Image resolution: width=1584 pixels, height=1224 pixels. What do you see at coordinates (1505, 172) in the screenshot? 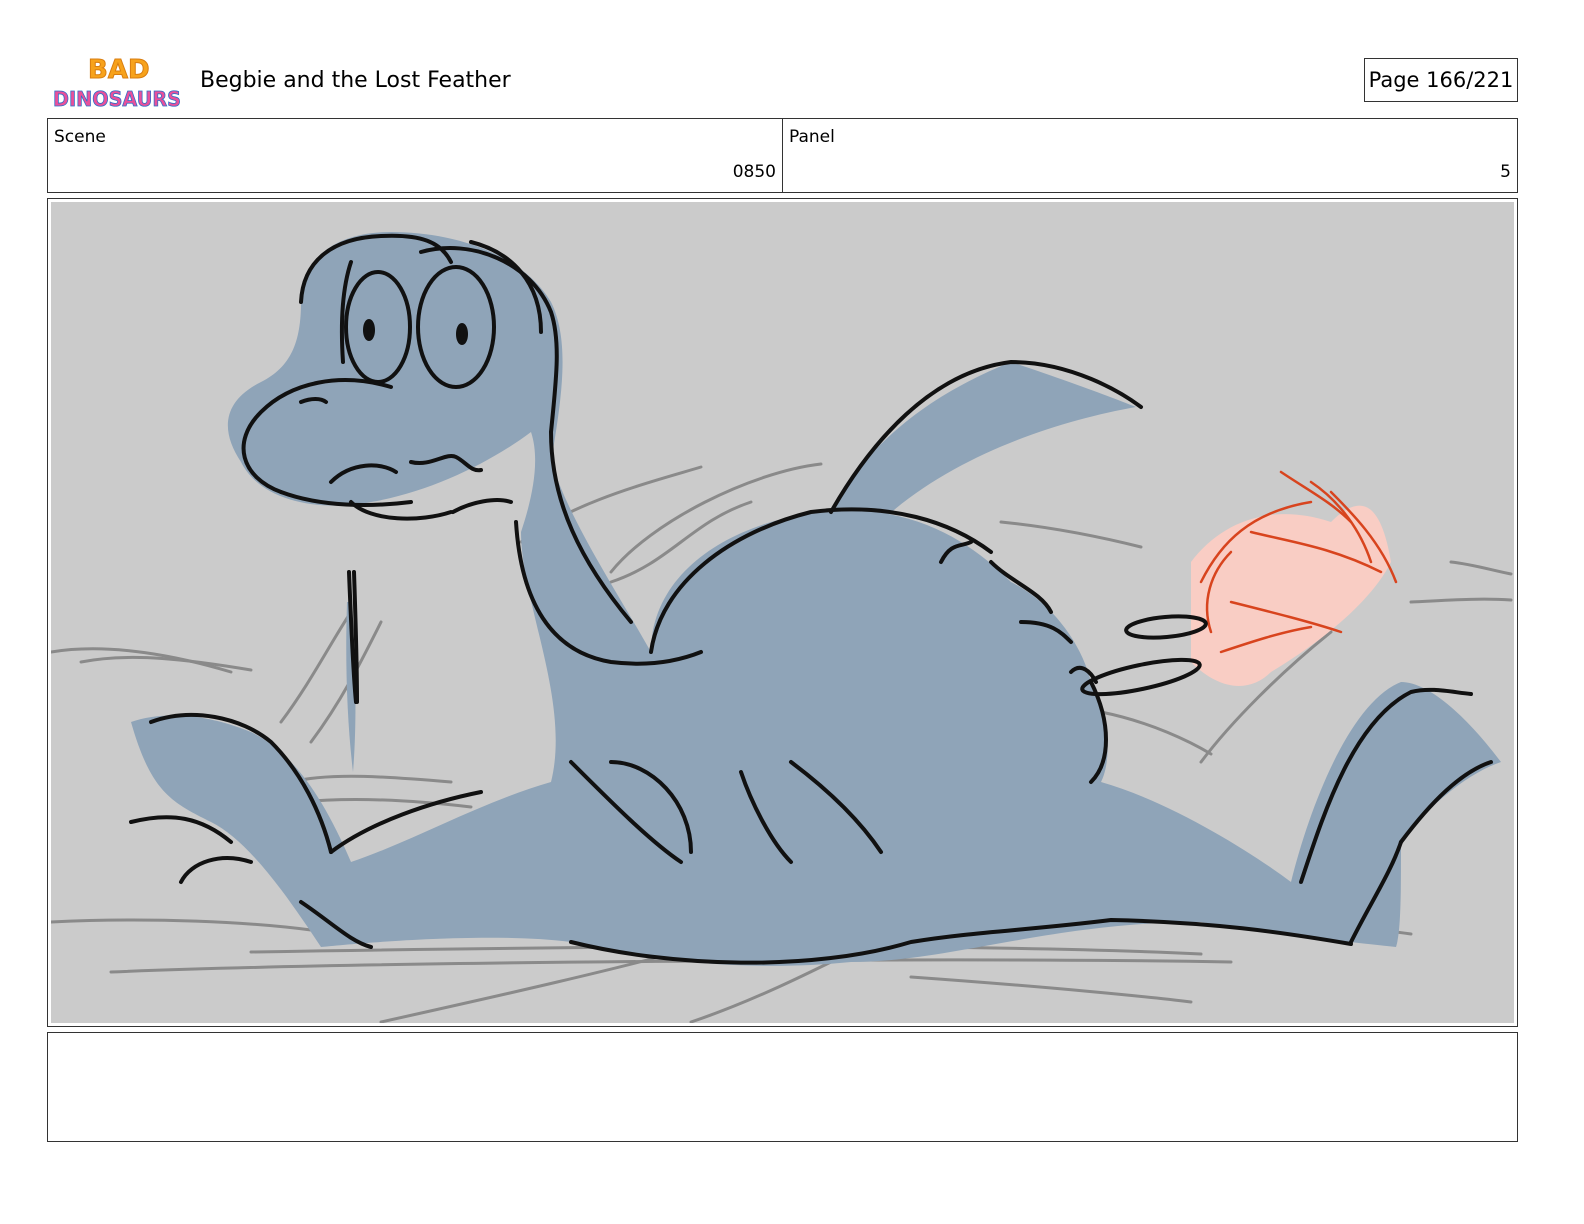
I see `panel-value: 5` at bounding box center [1505, 172].